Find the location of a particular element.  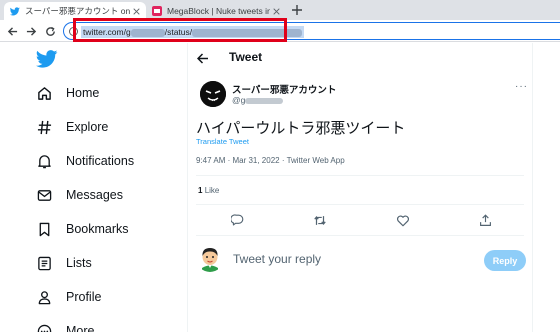

user-handle: @g is located at coordinates (258, 100).